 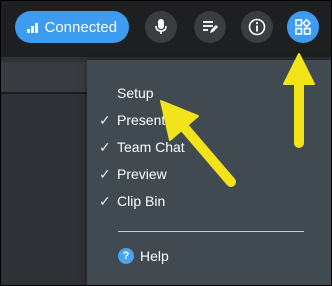 I want to click on microphone-button, so click(x=161, y=27).